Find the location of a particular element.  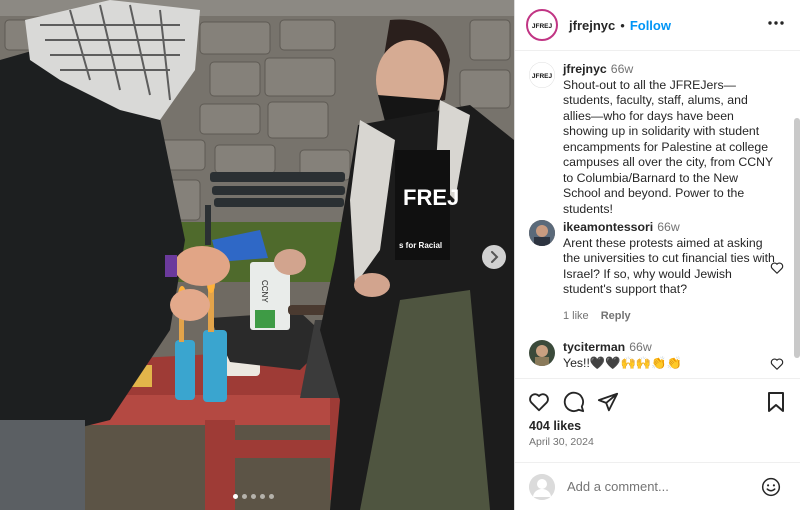

comment-text: Yes!!🖤🖤🙌🙌👏👏 is located at coordinates (622, 362).